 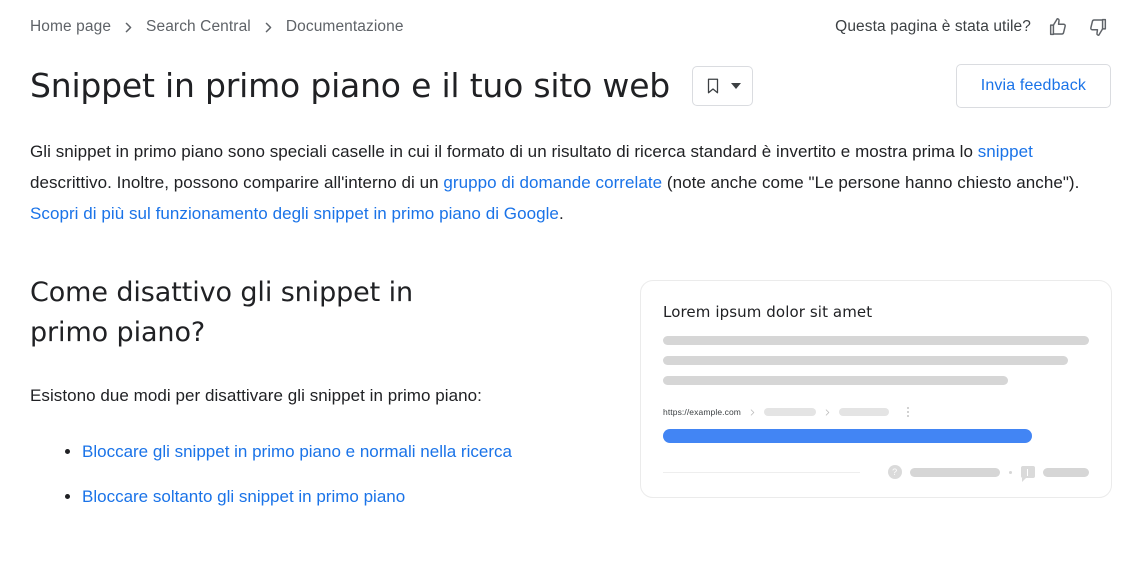 What do you see at coordinates (702, 412) in the screenshot?
I see `serp-url-text: https://example.com` at bounding box center [702, 412].